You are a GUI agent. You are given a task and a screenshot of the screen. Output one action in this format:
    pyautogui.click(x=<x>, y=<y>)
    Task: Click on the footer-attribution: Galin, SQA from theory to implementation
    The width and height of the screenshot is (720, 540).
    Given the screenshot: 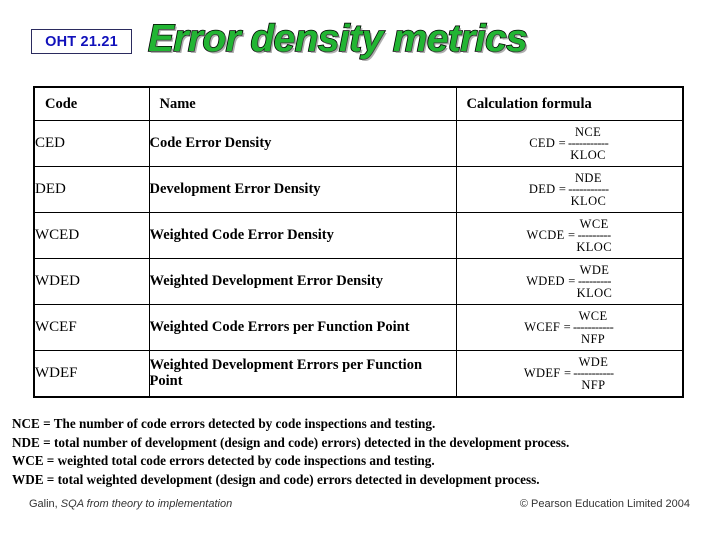 What is the action you would take?
    pyautogui.click(x=130, y=504)
    